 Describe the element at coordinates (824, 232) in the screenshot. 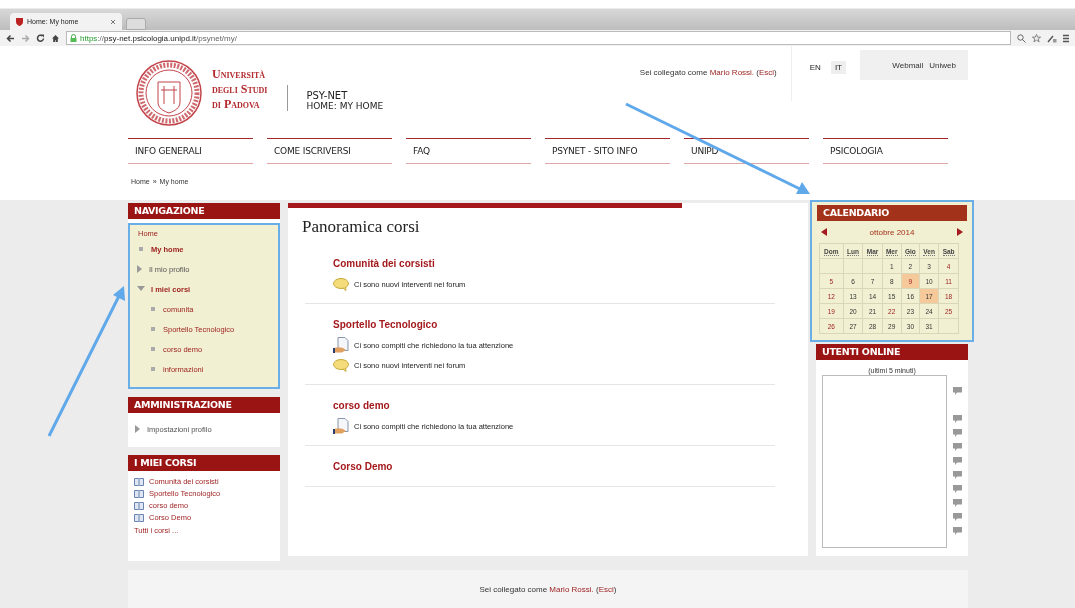

I see `previous-month-icon` at that location.